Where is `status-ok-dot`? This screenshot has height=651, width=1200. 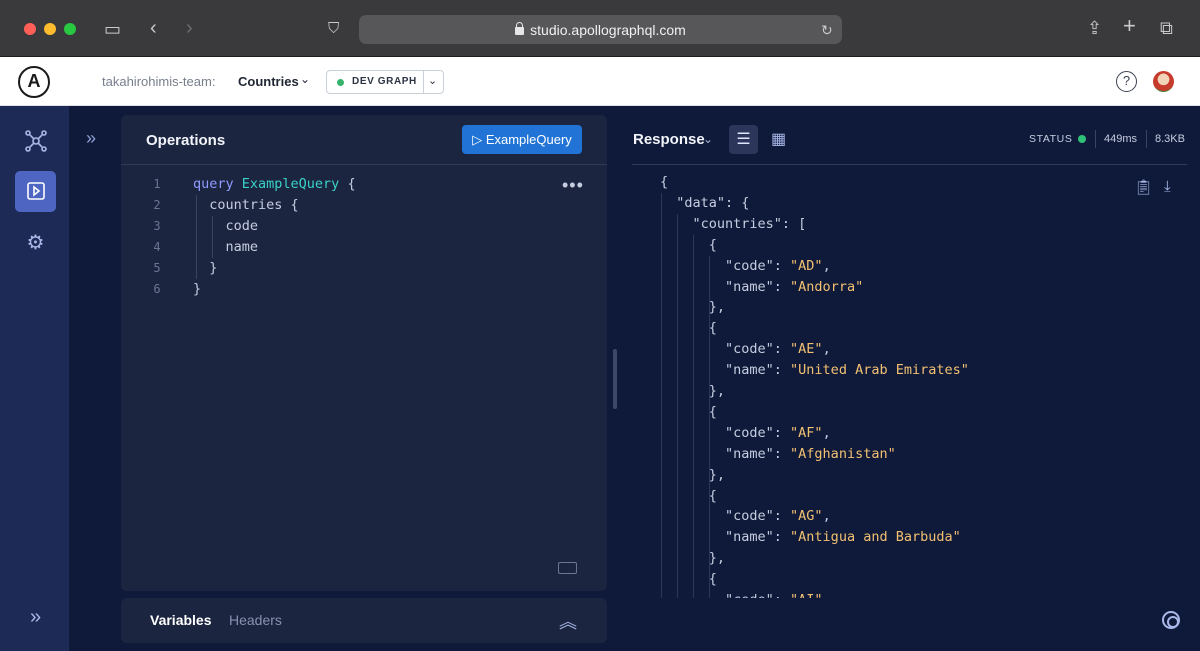
status-ok-dot is located at coordinates (1082, 139).